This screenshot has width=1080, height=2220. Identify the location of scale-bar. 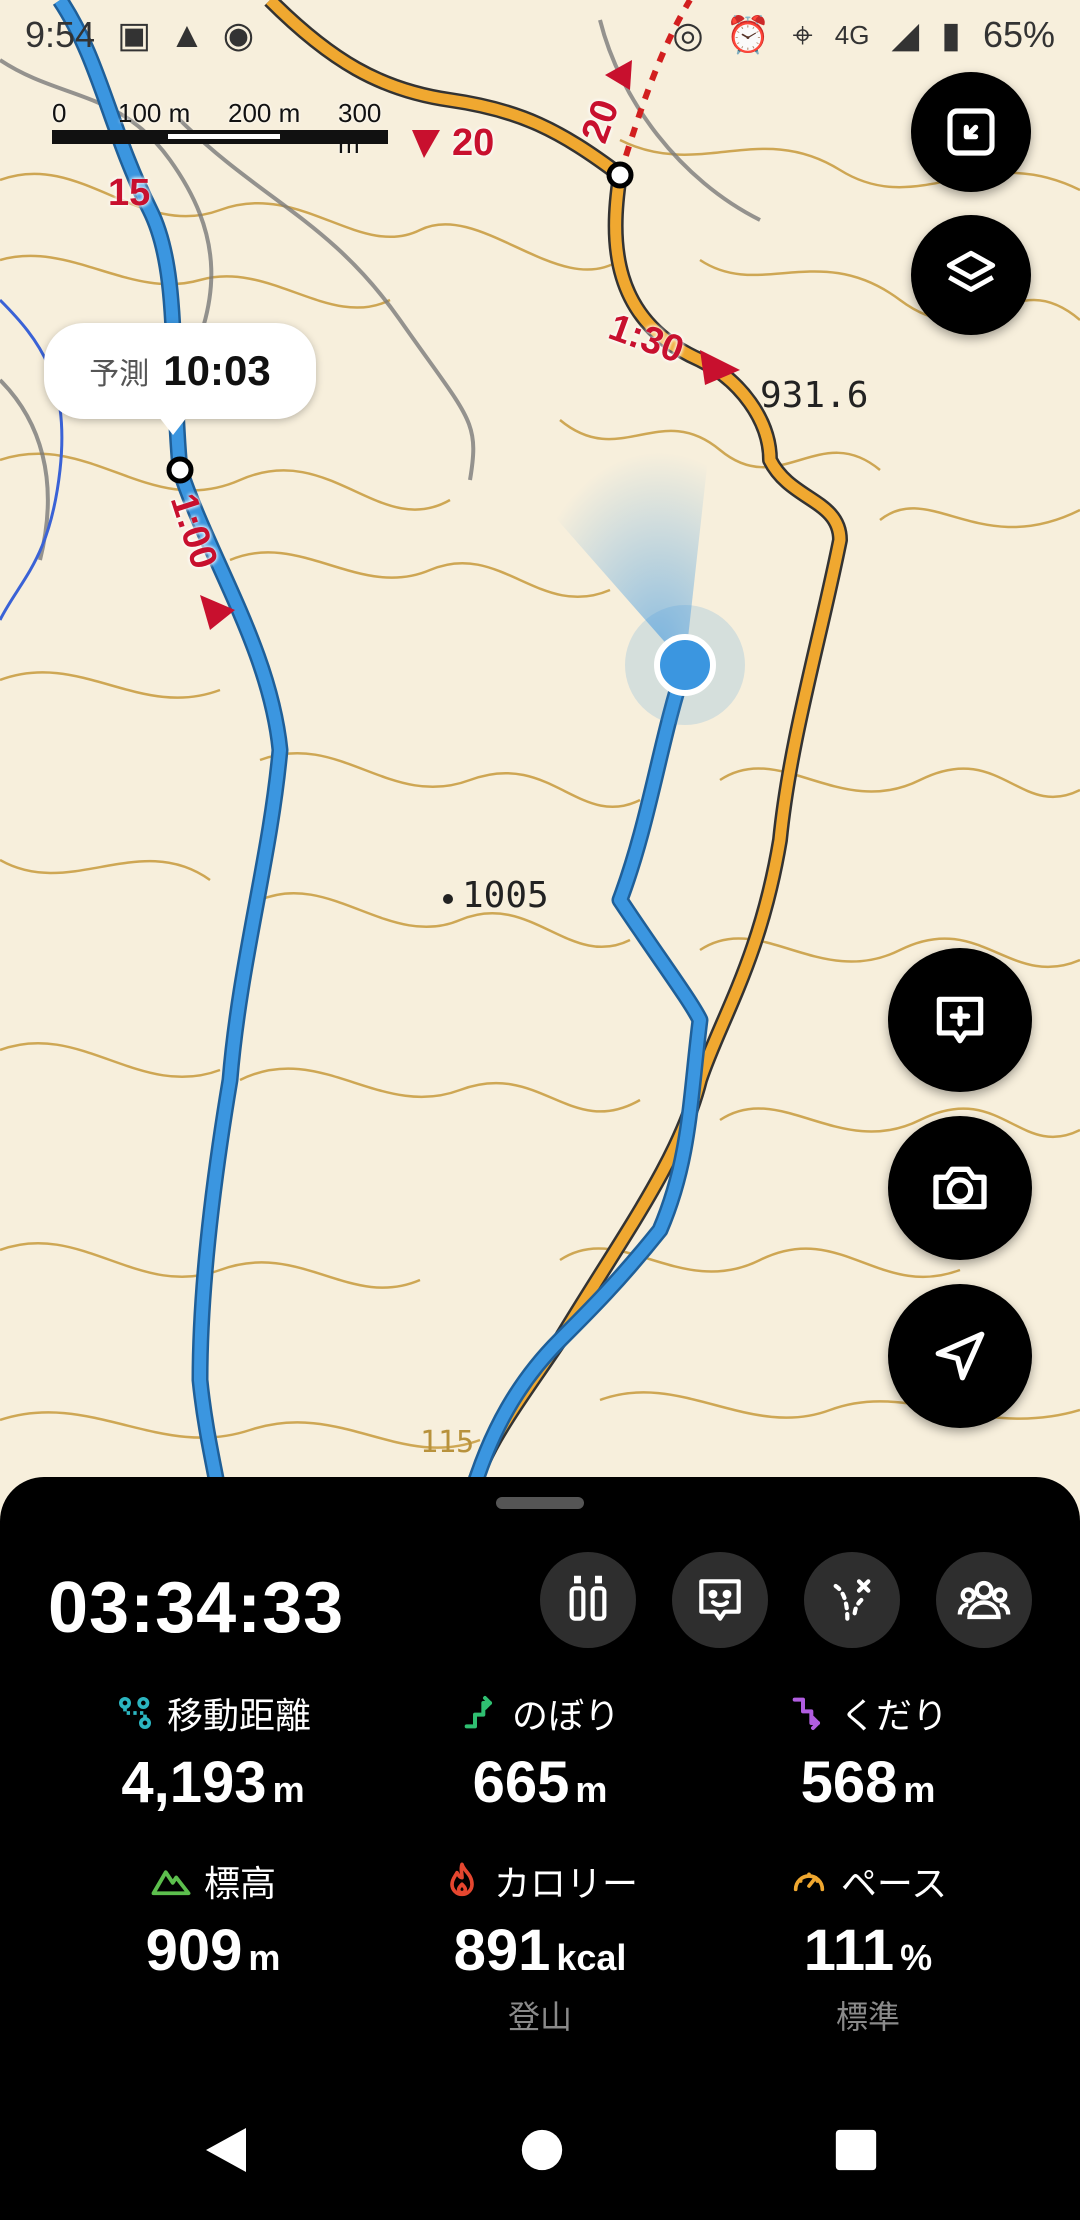
(220, 137).